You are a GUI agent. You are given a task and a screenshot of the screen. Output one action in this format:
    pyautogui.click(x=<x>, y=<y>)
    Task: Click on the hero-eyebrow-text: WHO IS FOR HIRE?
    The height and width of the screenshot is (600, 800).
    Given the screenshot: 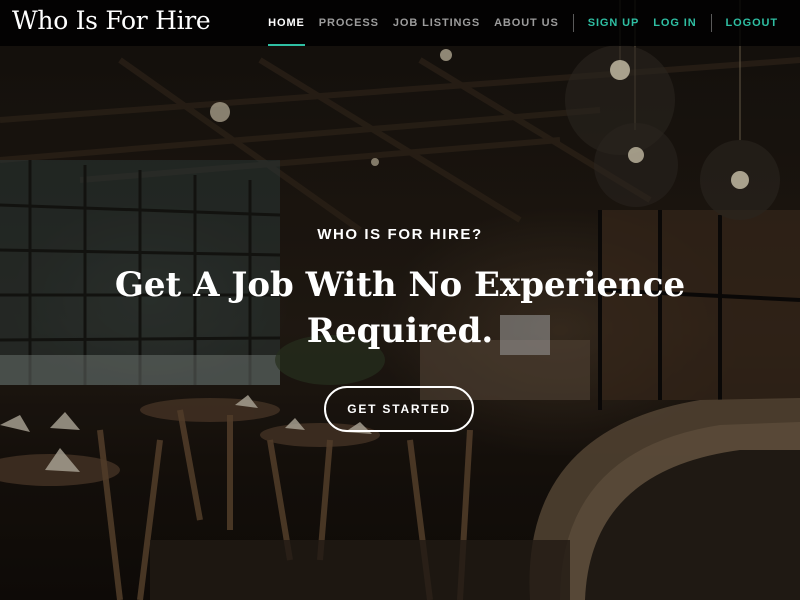 What is the action you would take?
    pyautogui.click(x=400, y=234)
    